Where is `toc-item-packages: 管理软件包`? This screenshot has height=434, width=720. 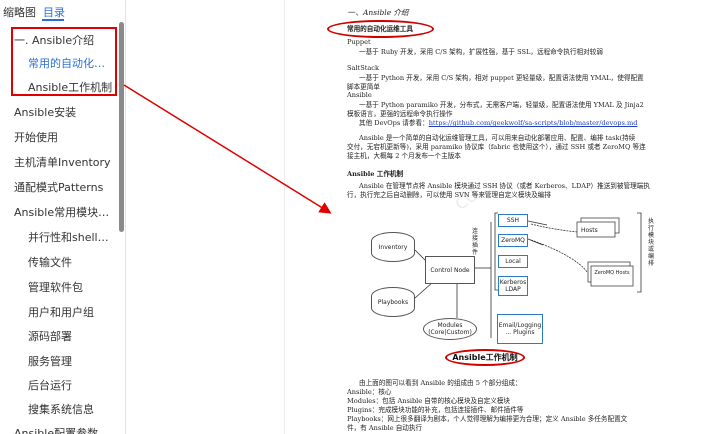 toc-item-packages: 管理软件包 is located at coordinates (71, 287).